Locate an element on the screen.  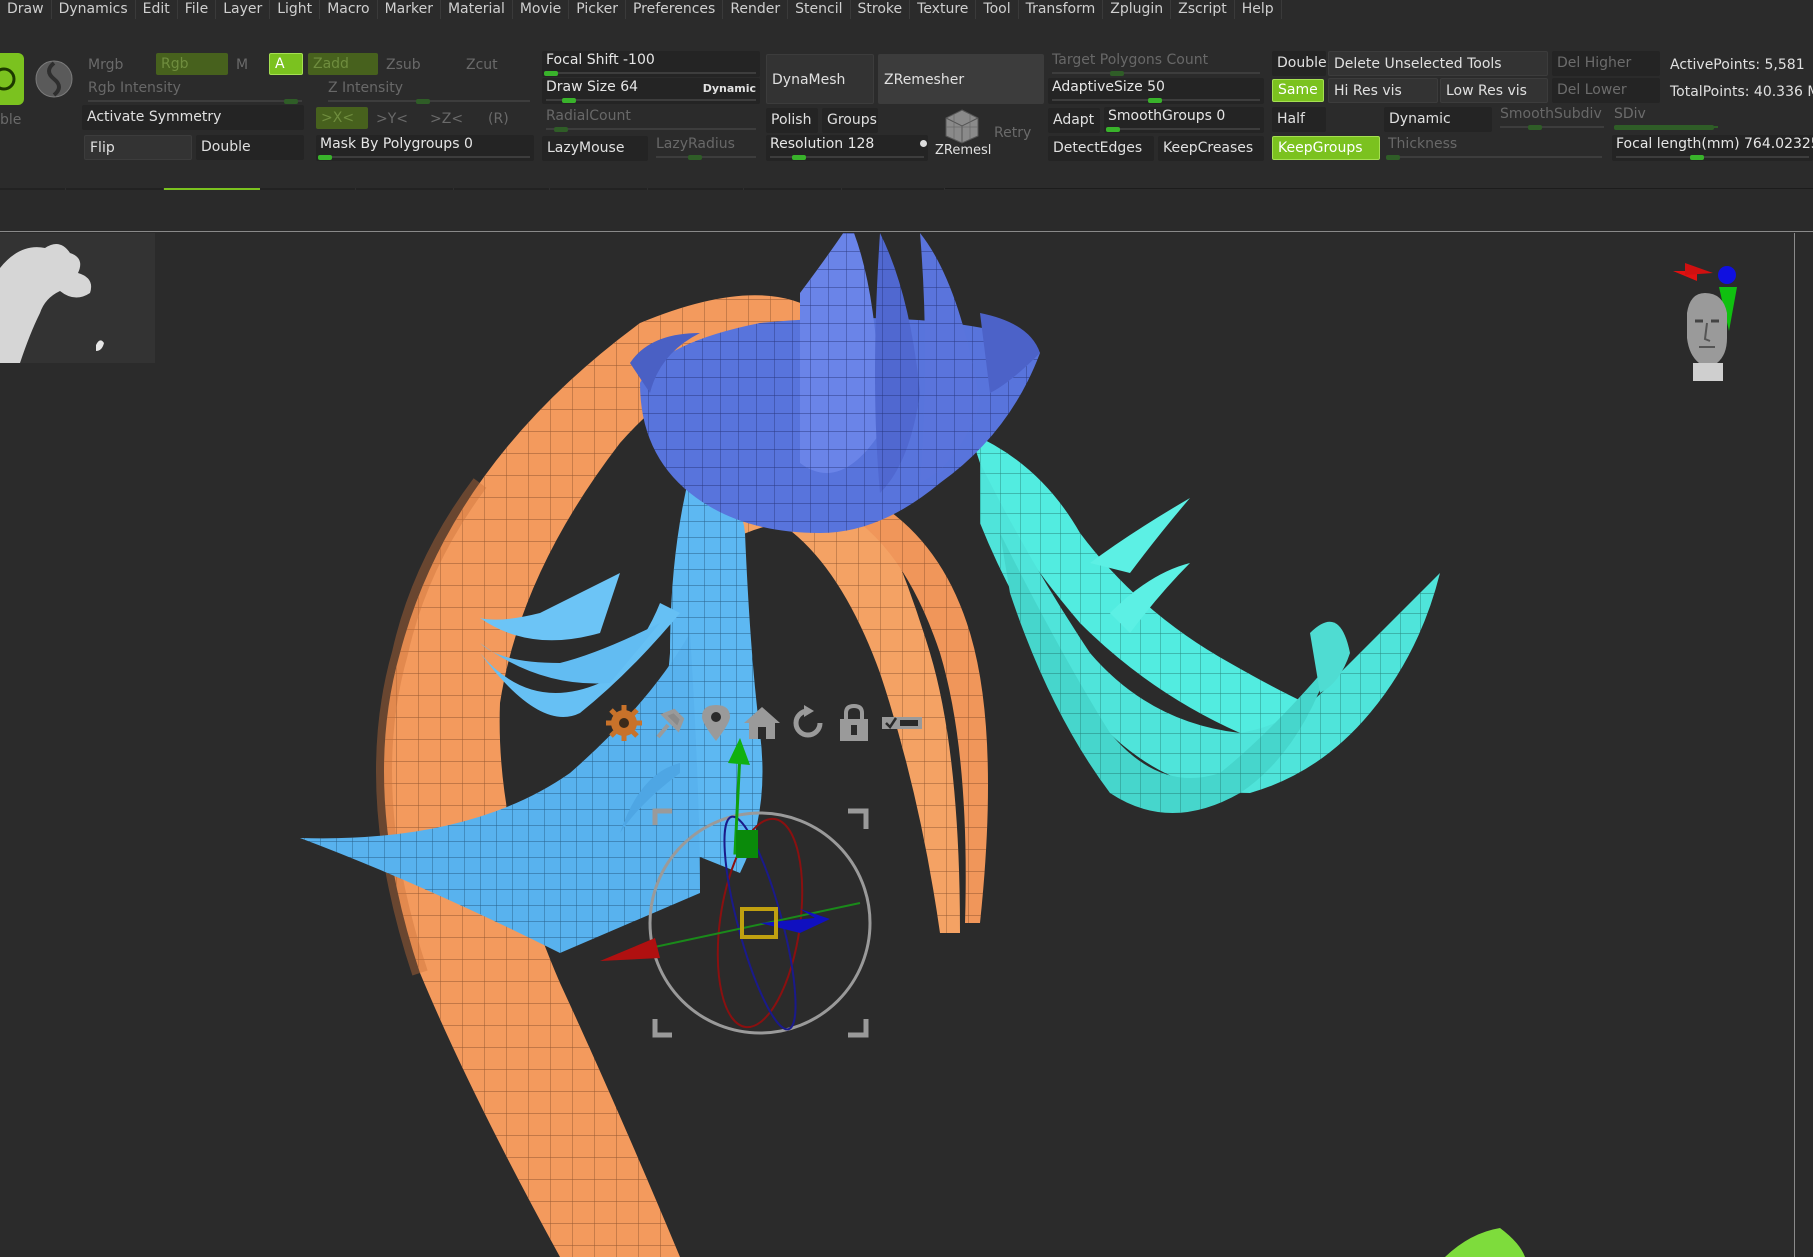
zadd-toggle: Zadd is located at coordinates (343, 64).